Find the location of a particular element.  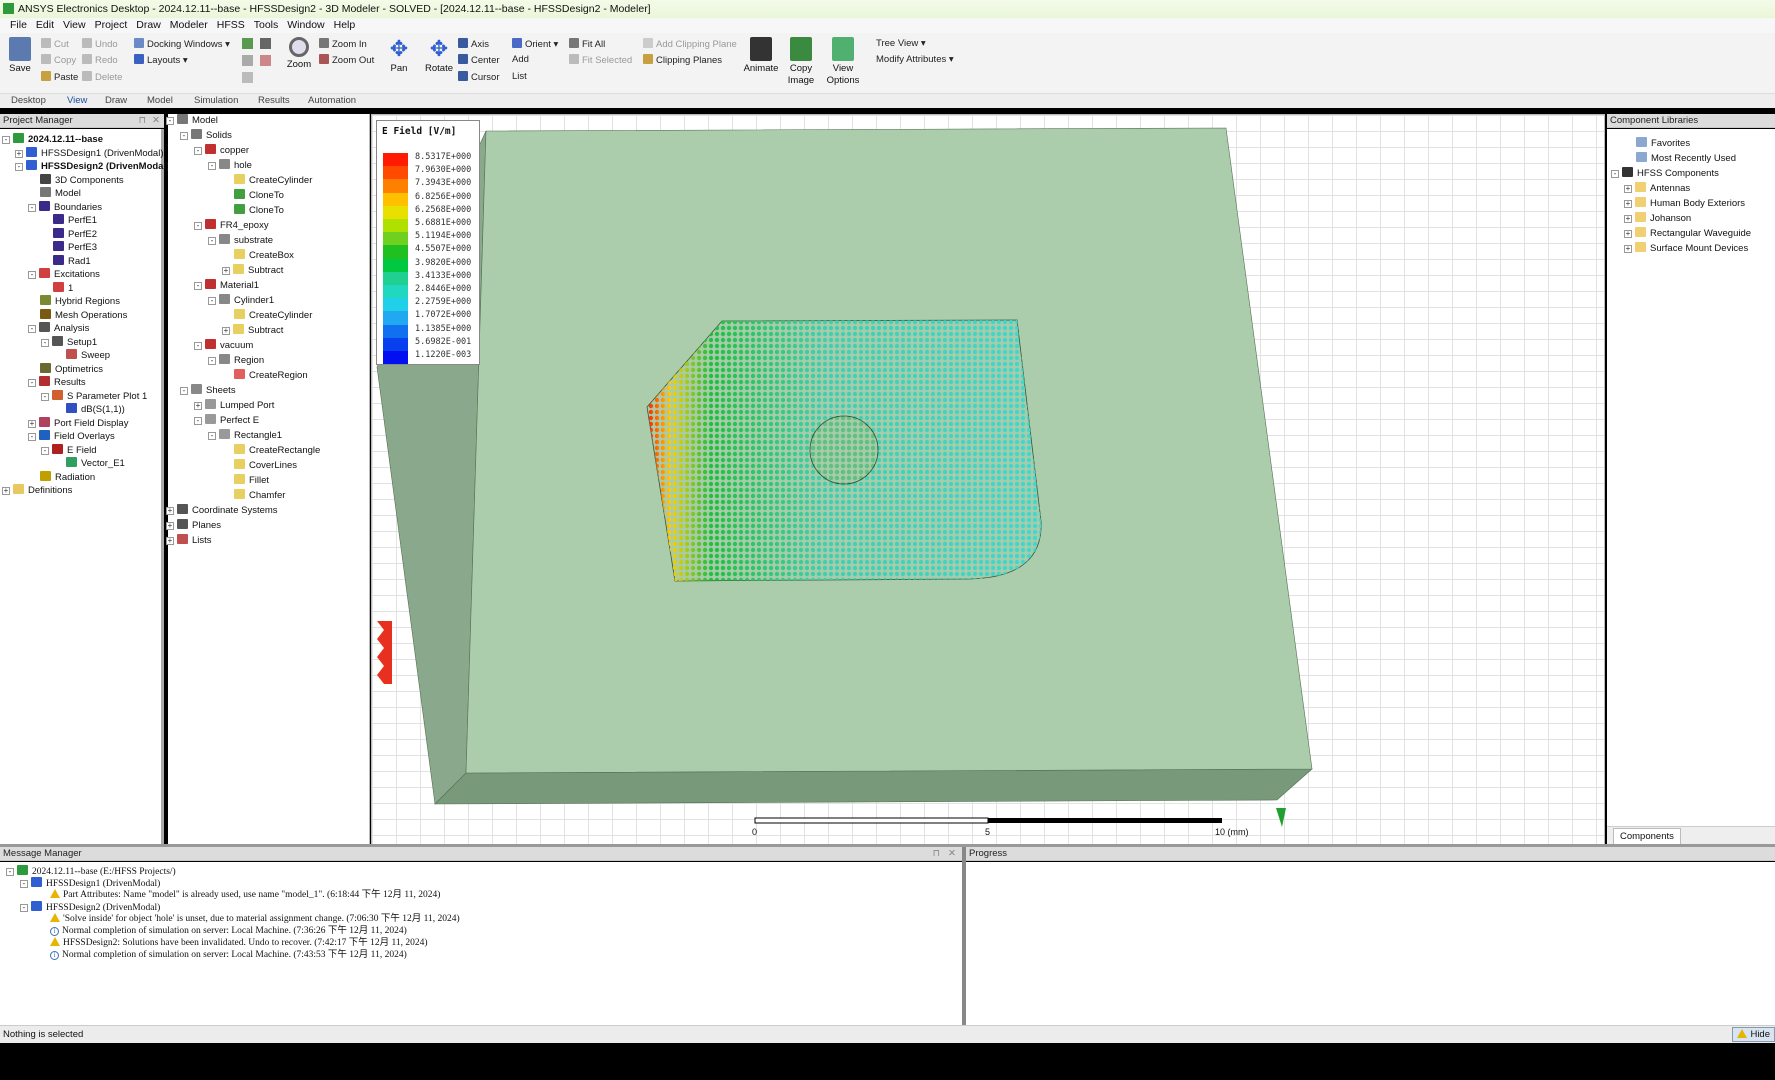

tree-item: - Sheets is located at coordinates (208, 390).